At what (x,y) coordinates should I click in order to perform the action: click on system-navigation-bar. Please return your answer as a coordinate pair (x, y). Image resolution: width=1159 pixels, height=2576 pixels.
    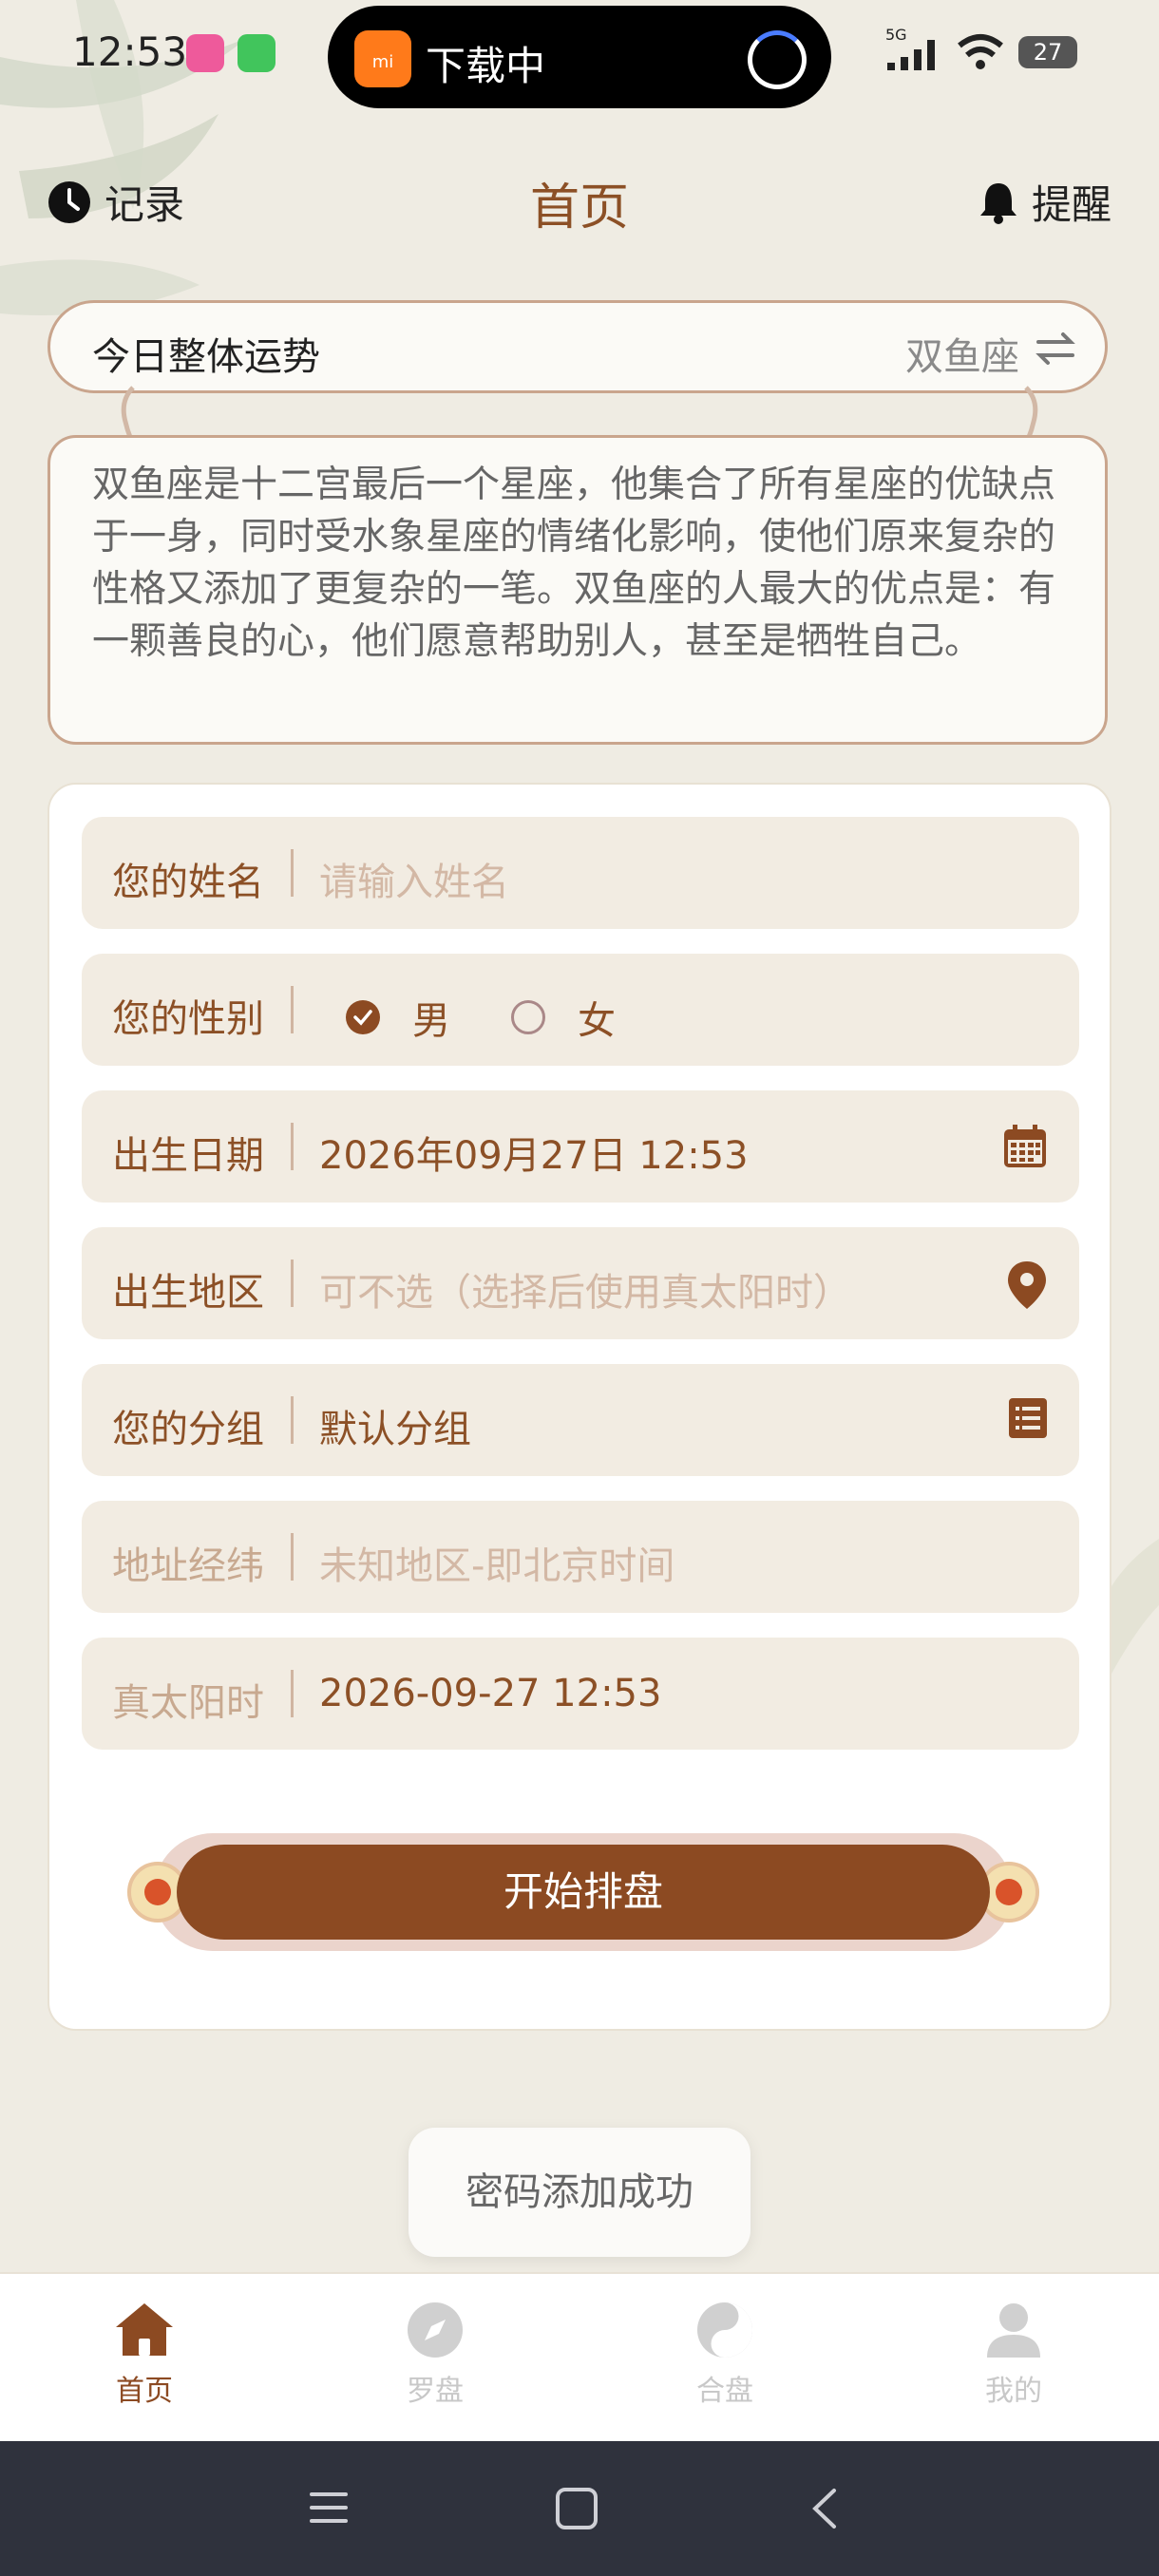
    Looking at the image, I should click on (579, 2508).